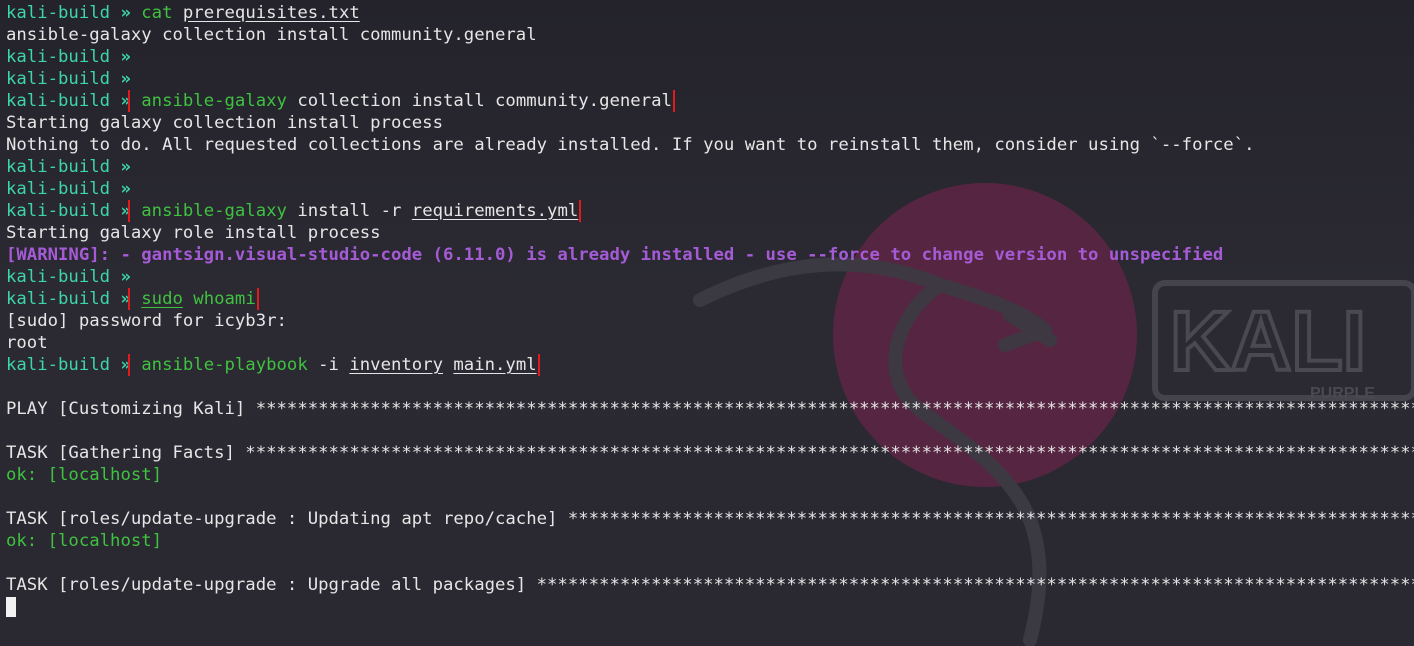 Image resolution: width=1414 pixels, height=646 pixels. What do you see at coordinates (710, 607) in the screenshot?
I see `cursor-line` at bounding box center [710, 607].